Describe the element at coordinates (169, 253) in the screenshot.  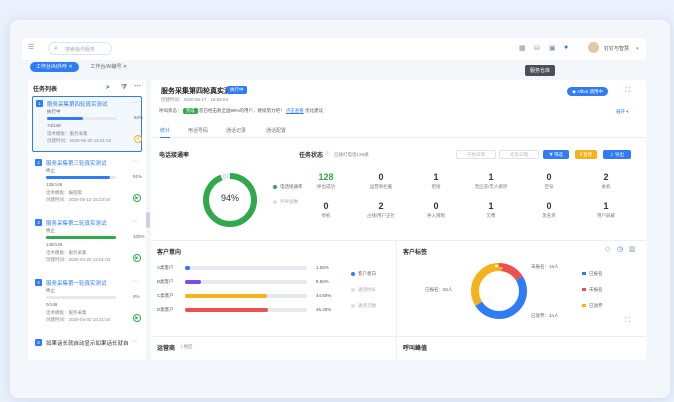
I see `intent-title: 客户意向` at that location.